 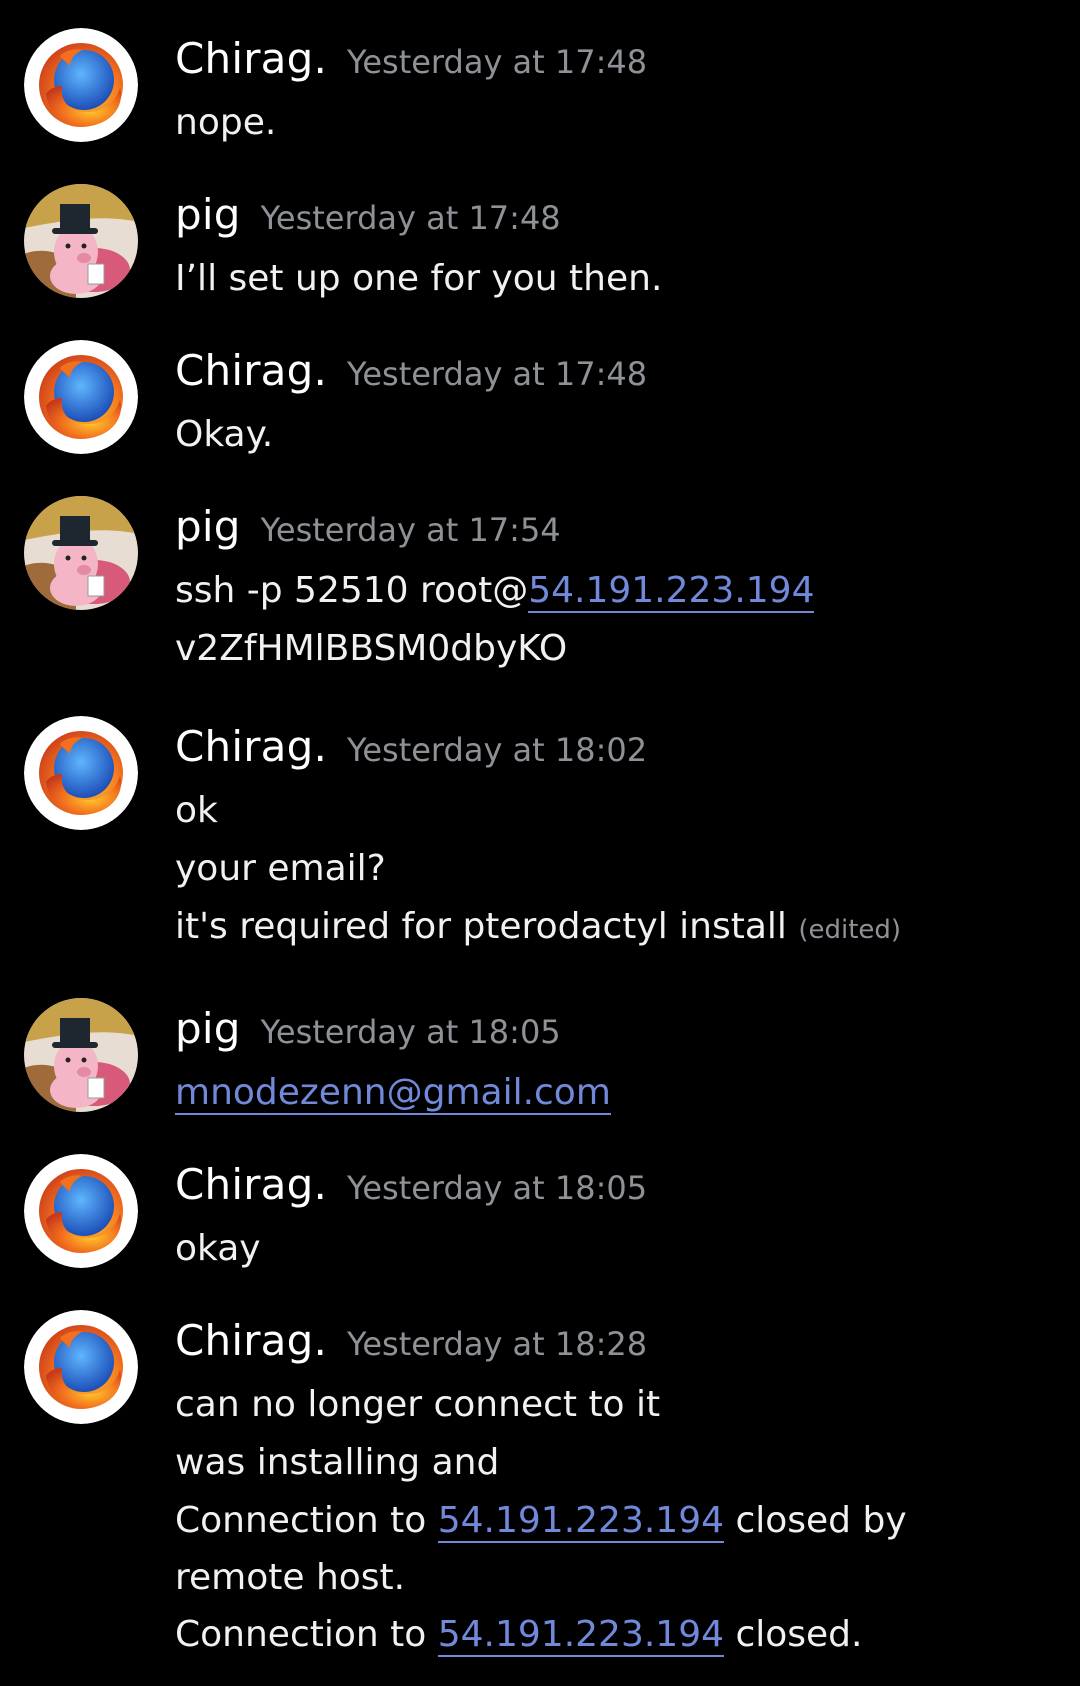 I want to click on message-group: Chirag. Yesterday at 17:48 nope., so click(x=540, y=75).